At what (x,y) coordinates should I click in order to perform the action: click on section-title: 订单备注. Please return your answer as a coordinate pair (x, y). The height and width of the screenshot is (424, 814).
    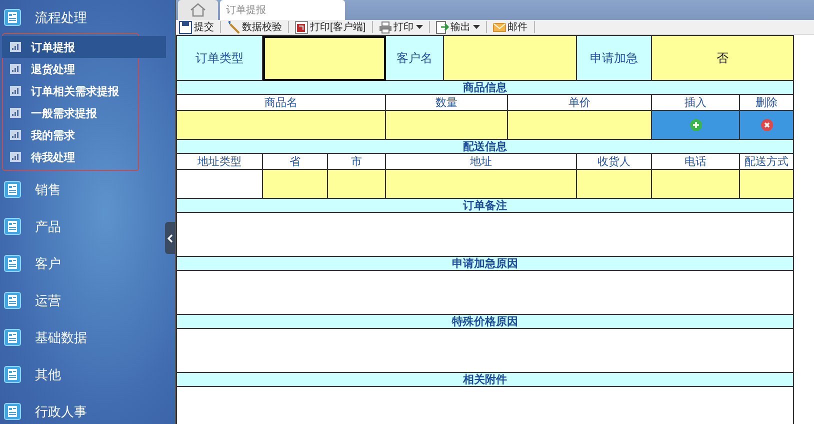
    Looking at the image, I should click on (485, 206).